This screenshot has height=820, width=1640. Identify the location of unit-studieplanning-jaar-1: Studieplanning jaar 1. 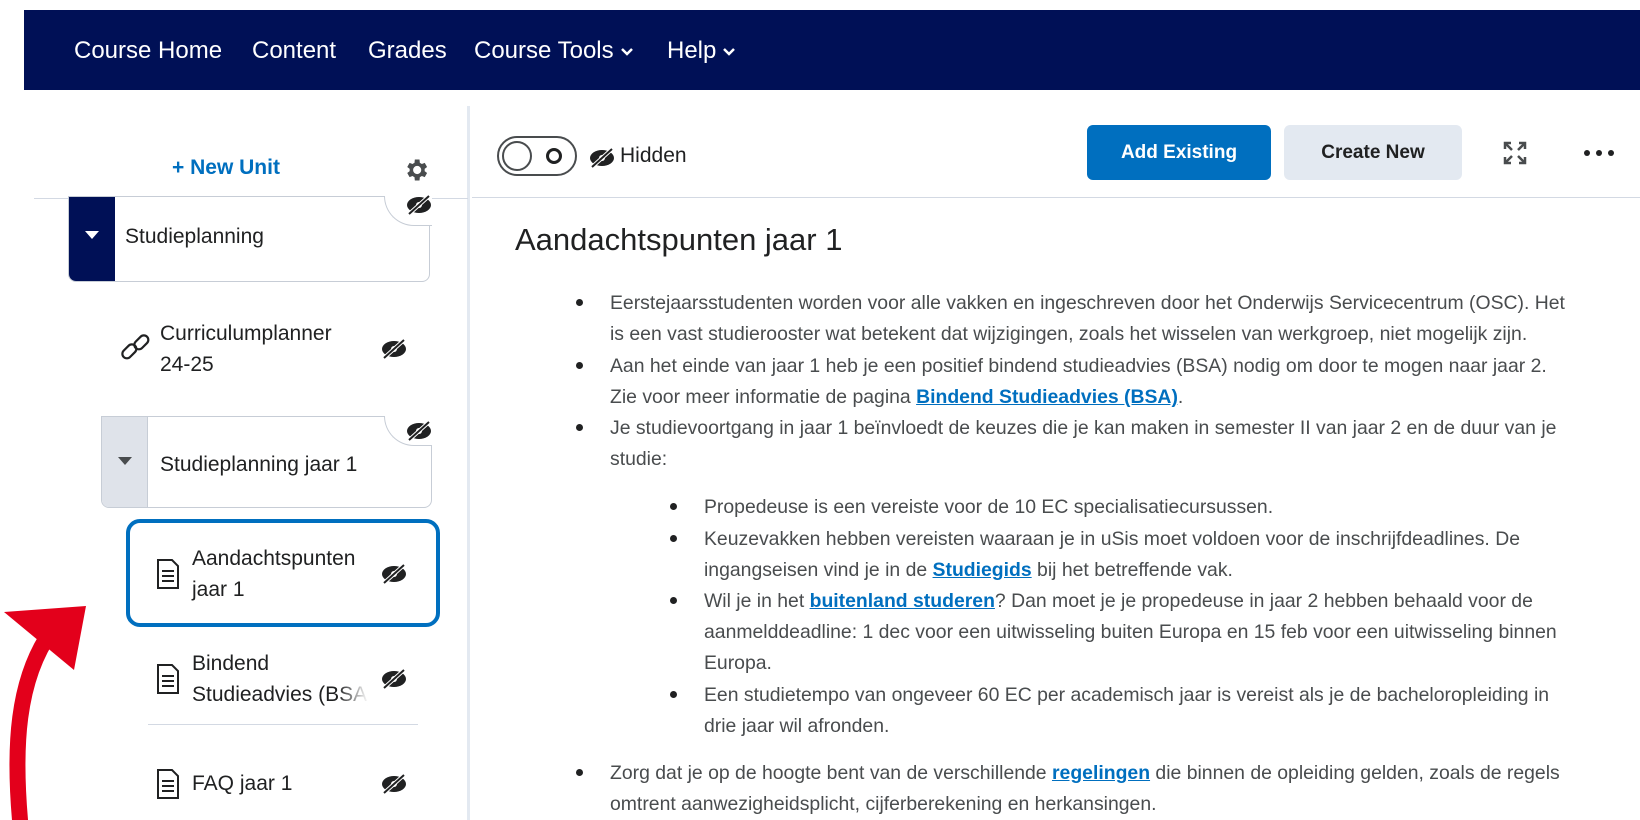
(266, 462).